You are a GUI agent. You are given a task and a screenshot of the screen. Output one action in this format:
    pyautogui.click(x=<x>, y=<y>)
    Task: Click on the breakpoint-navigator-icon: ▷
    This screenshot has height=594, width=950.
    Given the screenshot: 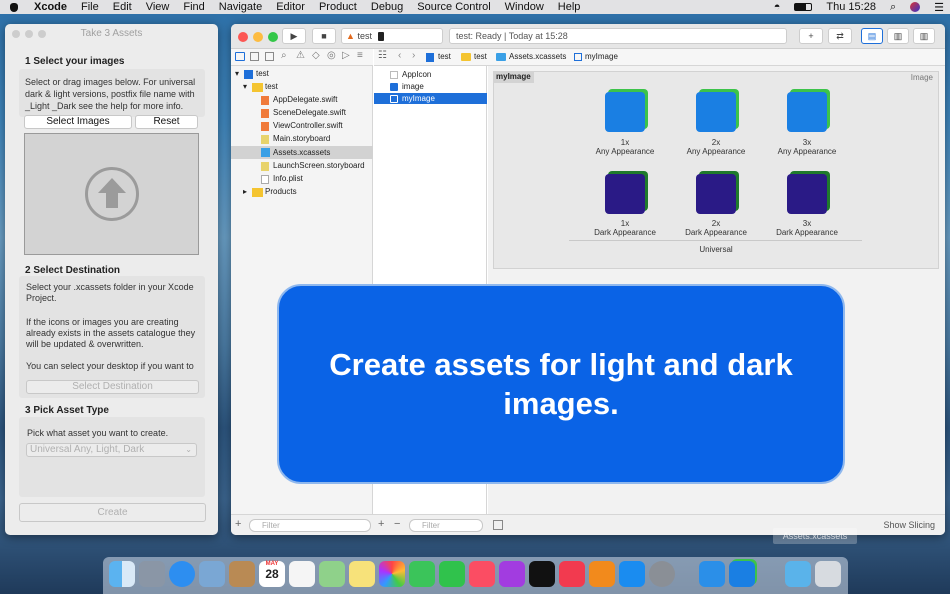 What is the action you would take?
    pyautogui.click(x=346, y=55)
    